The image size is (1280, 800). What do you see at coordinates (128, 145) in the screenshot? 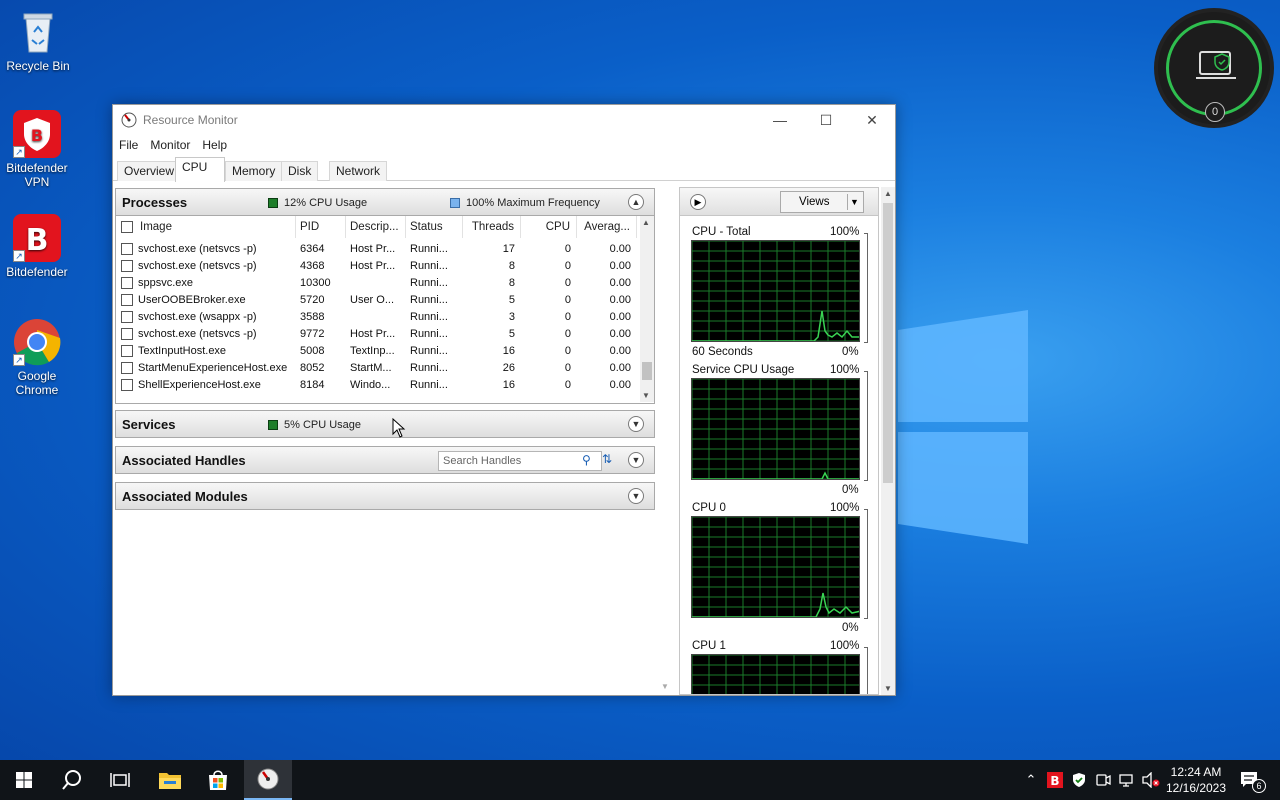
I see `menu-file: File` at bounding box center [128, 145].